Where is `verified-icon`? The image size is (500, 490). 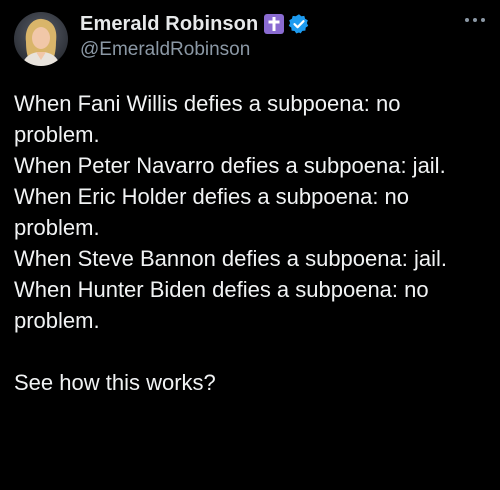 verified-icon is located at coordinates (299, 24).